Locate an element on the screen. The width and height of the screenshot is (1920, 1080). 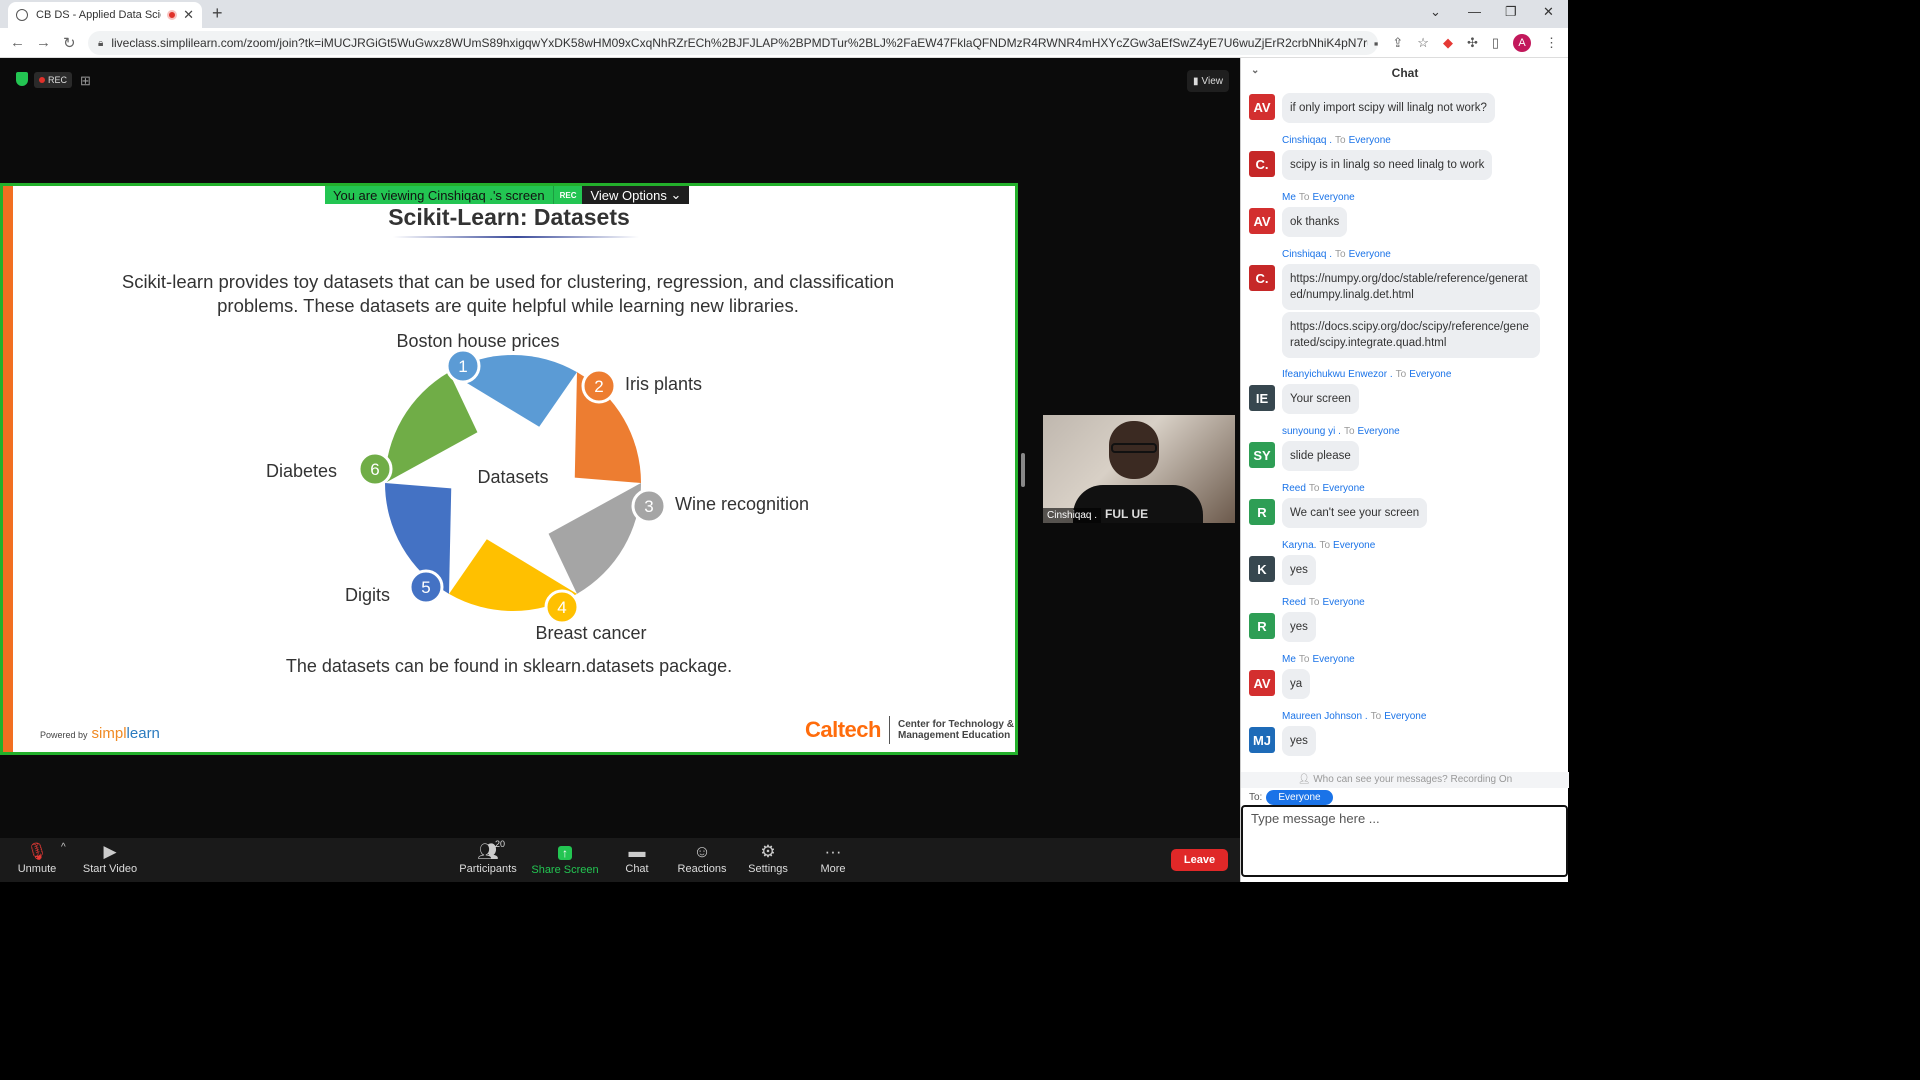
back-icon: ← is located at coordinates (17, 42).